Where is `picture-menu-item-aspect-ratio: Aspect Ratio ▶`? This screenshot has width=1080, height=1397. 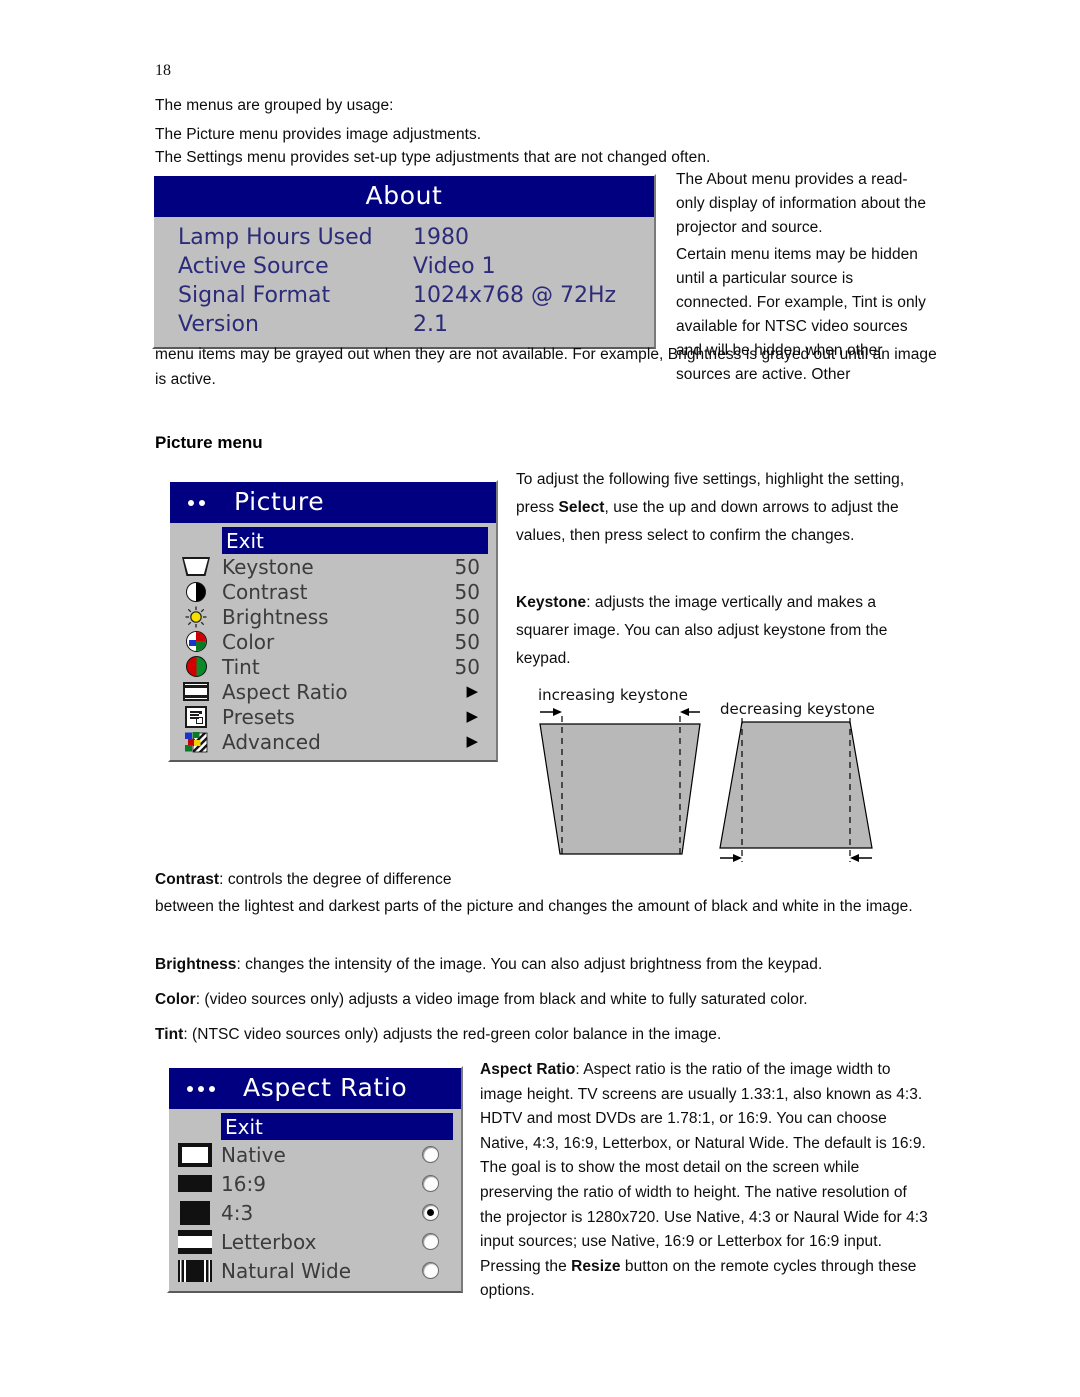
picture-menu-item-aspect-ratio: Aspect Ratio ▶ is located at coordinates (333, 691).